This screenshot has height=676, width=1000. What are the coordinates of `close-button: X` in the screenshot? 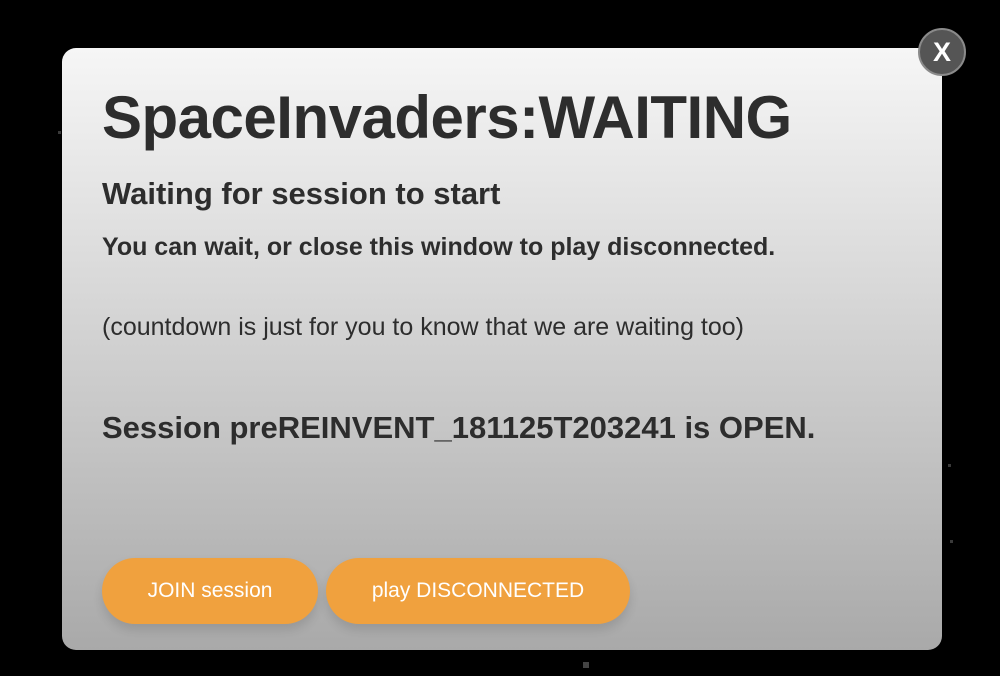 It's located at (942, 52).